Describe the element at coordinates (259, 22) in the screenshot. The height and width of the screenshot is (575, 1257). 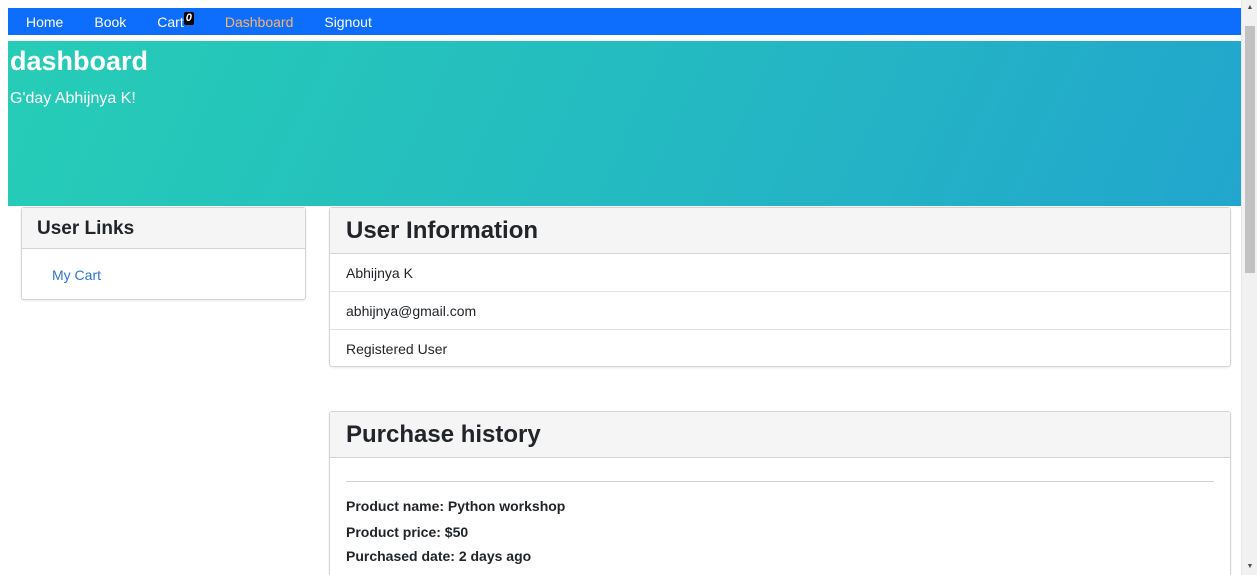
I see `nav-dashboard-link: Dashboard` at that location.